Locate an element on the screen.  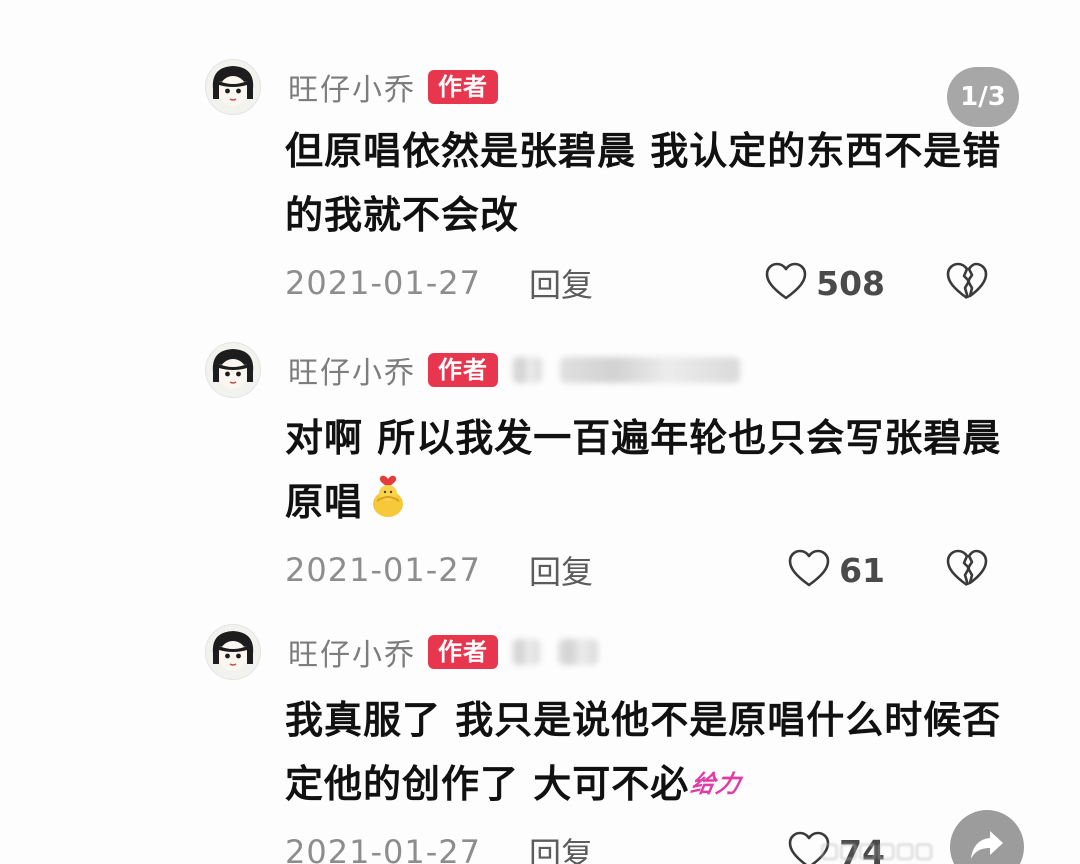
hug-emoji-icon is located at coordinates (388, 504).